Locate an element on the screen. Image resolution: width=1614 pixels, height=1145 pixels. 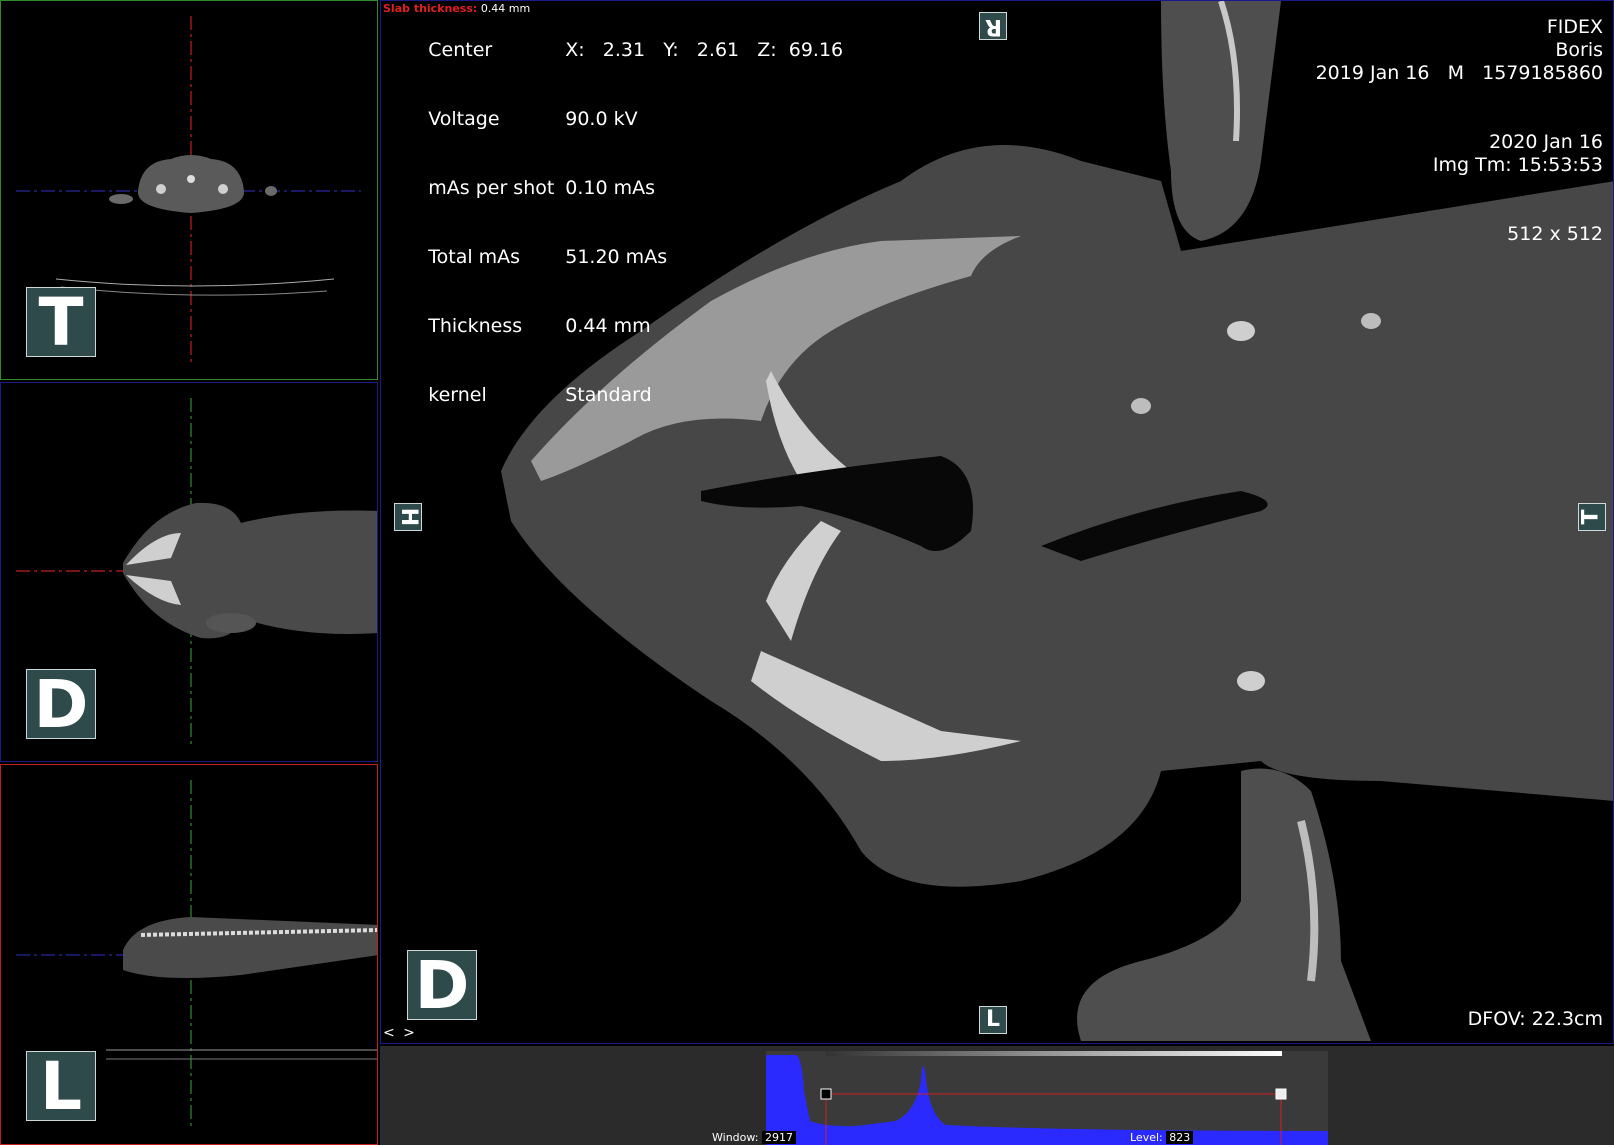
slab-thickness: Slab thickness: 0.44 mm is located at coordinates (456, 8).